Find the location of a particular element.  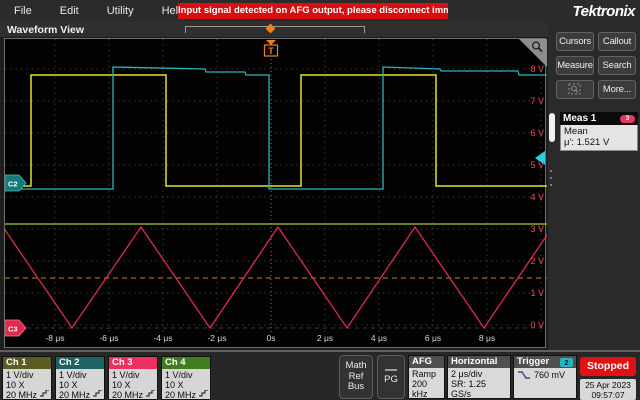

svg-text: -8 μs is located at coordinates (54, 338).